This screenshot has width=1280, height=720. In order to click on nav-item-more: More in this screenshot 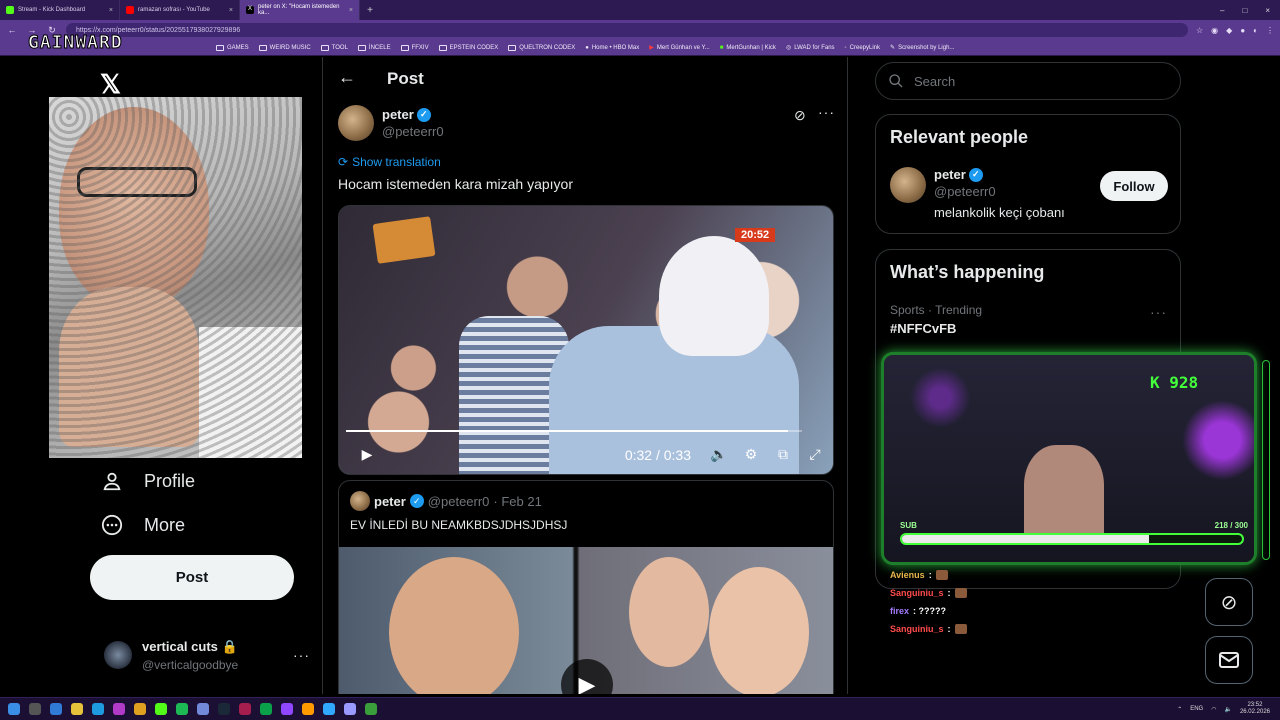, I will do `click(142, 525)`.